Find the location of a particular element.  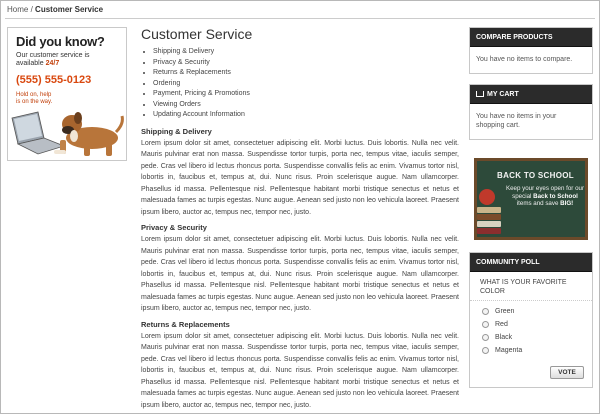

promo-title: Did you know? is located at coordinates (60, 41).